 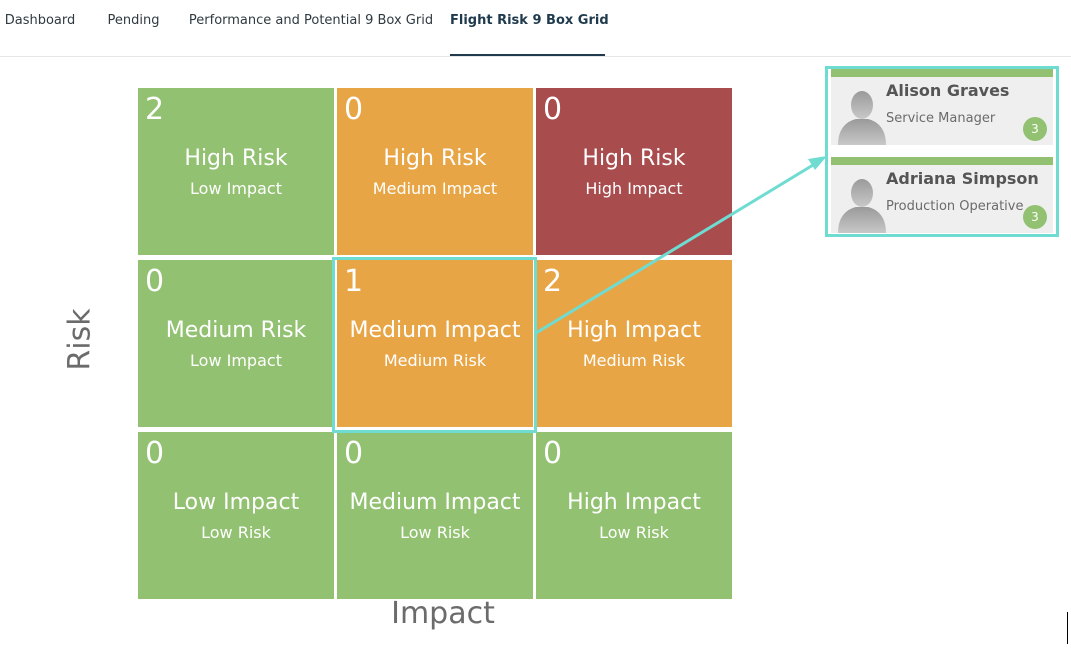 What do you see at coordinates (236, 502) in the screenshot?
I see `cell-title: Low Impact` at bounding box center [236, 502].